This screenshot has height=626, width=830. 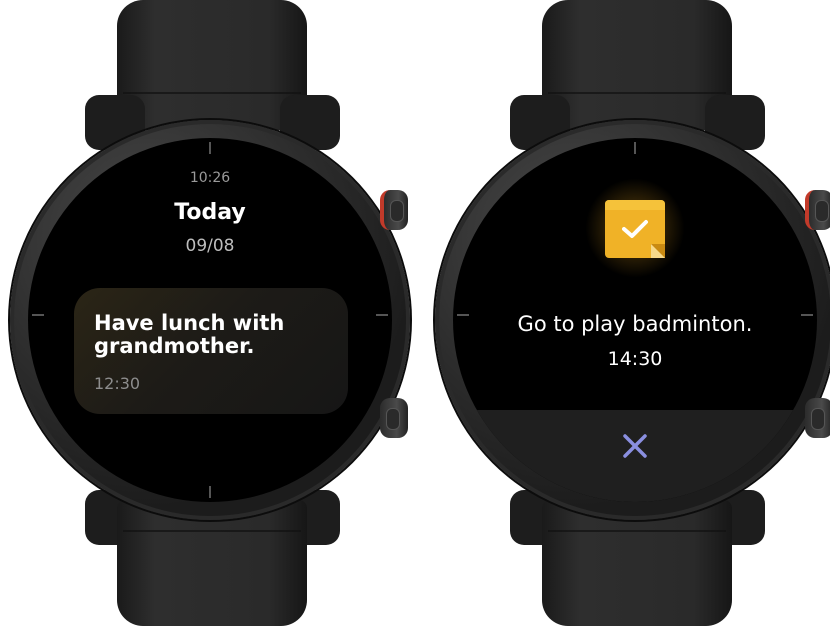 I want to click on reminder-card: Have lunch with grandmother. 12:30, so click(x=211, y=351).